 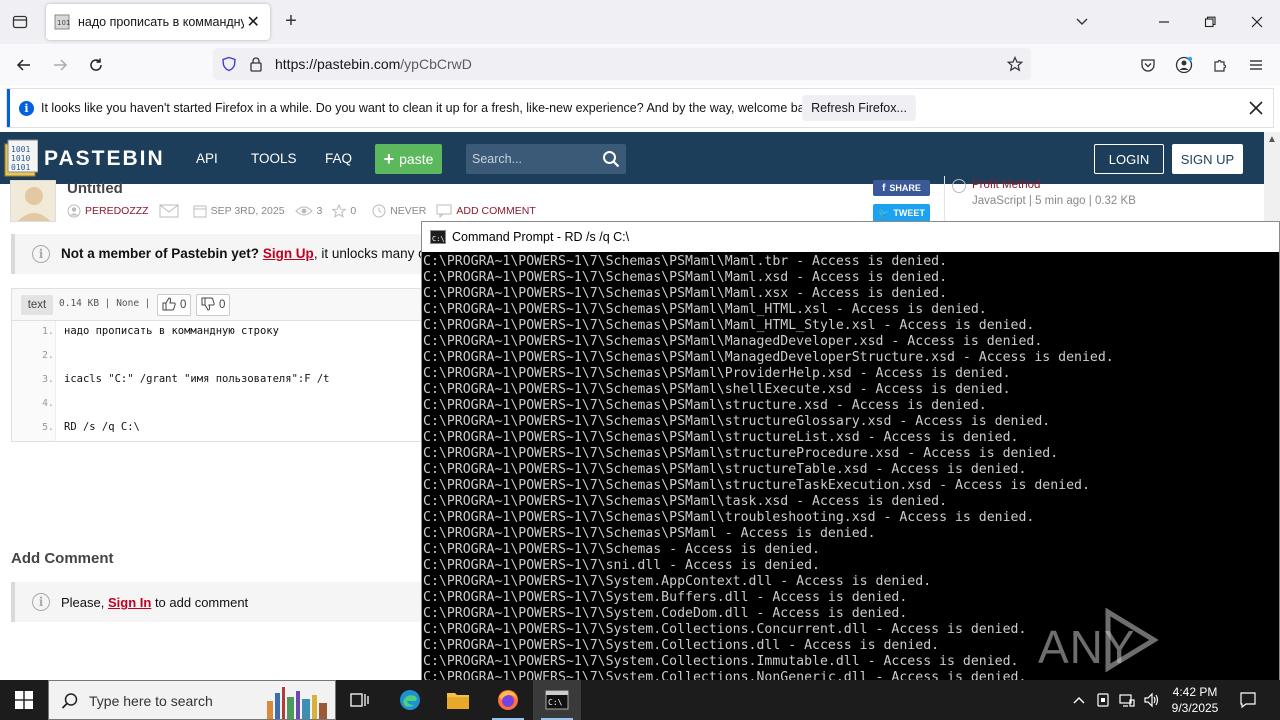 I want to click on edge-browser-icon, so click(x=410, y=700).